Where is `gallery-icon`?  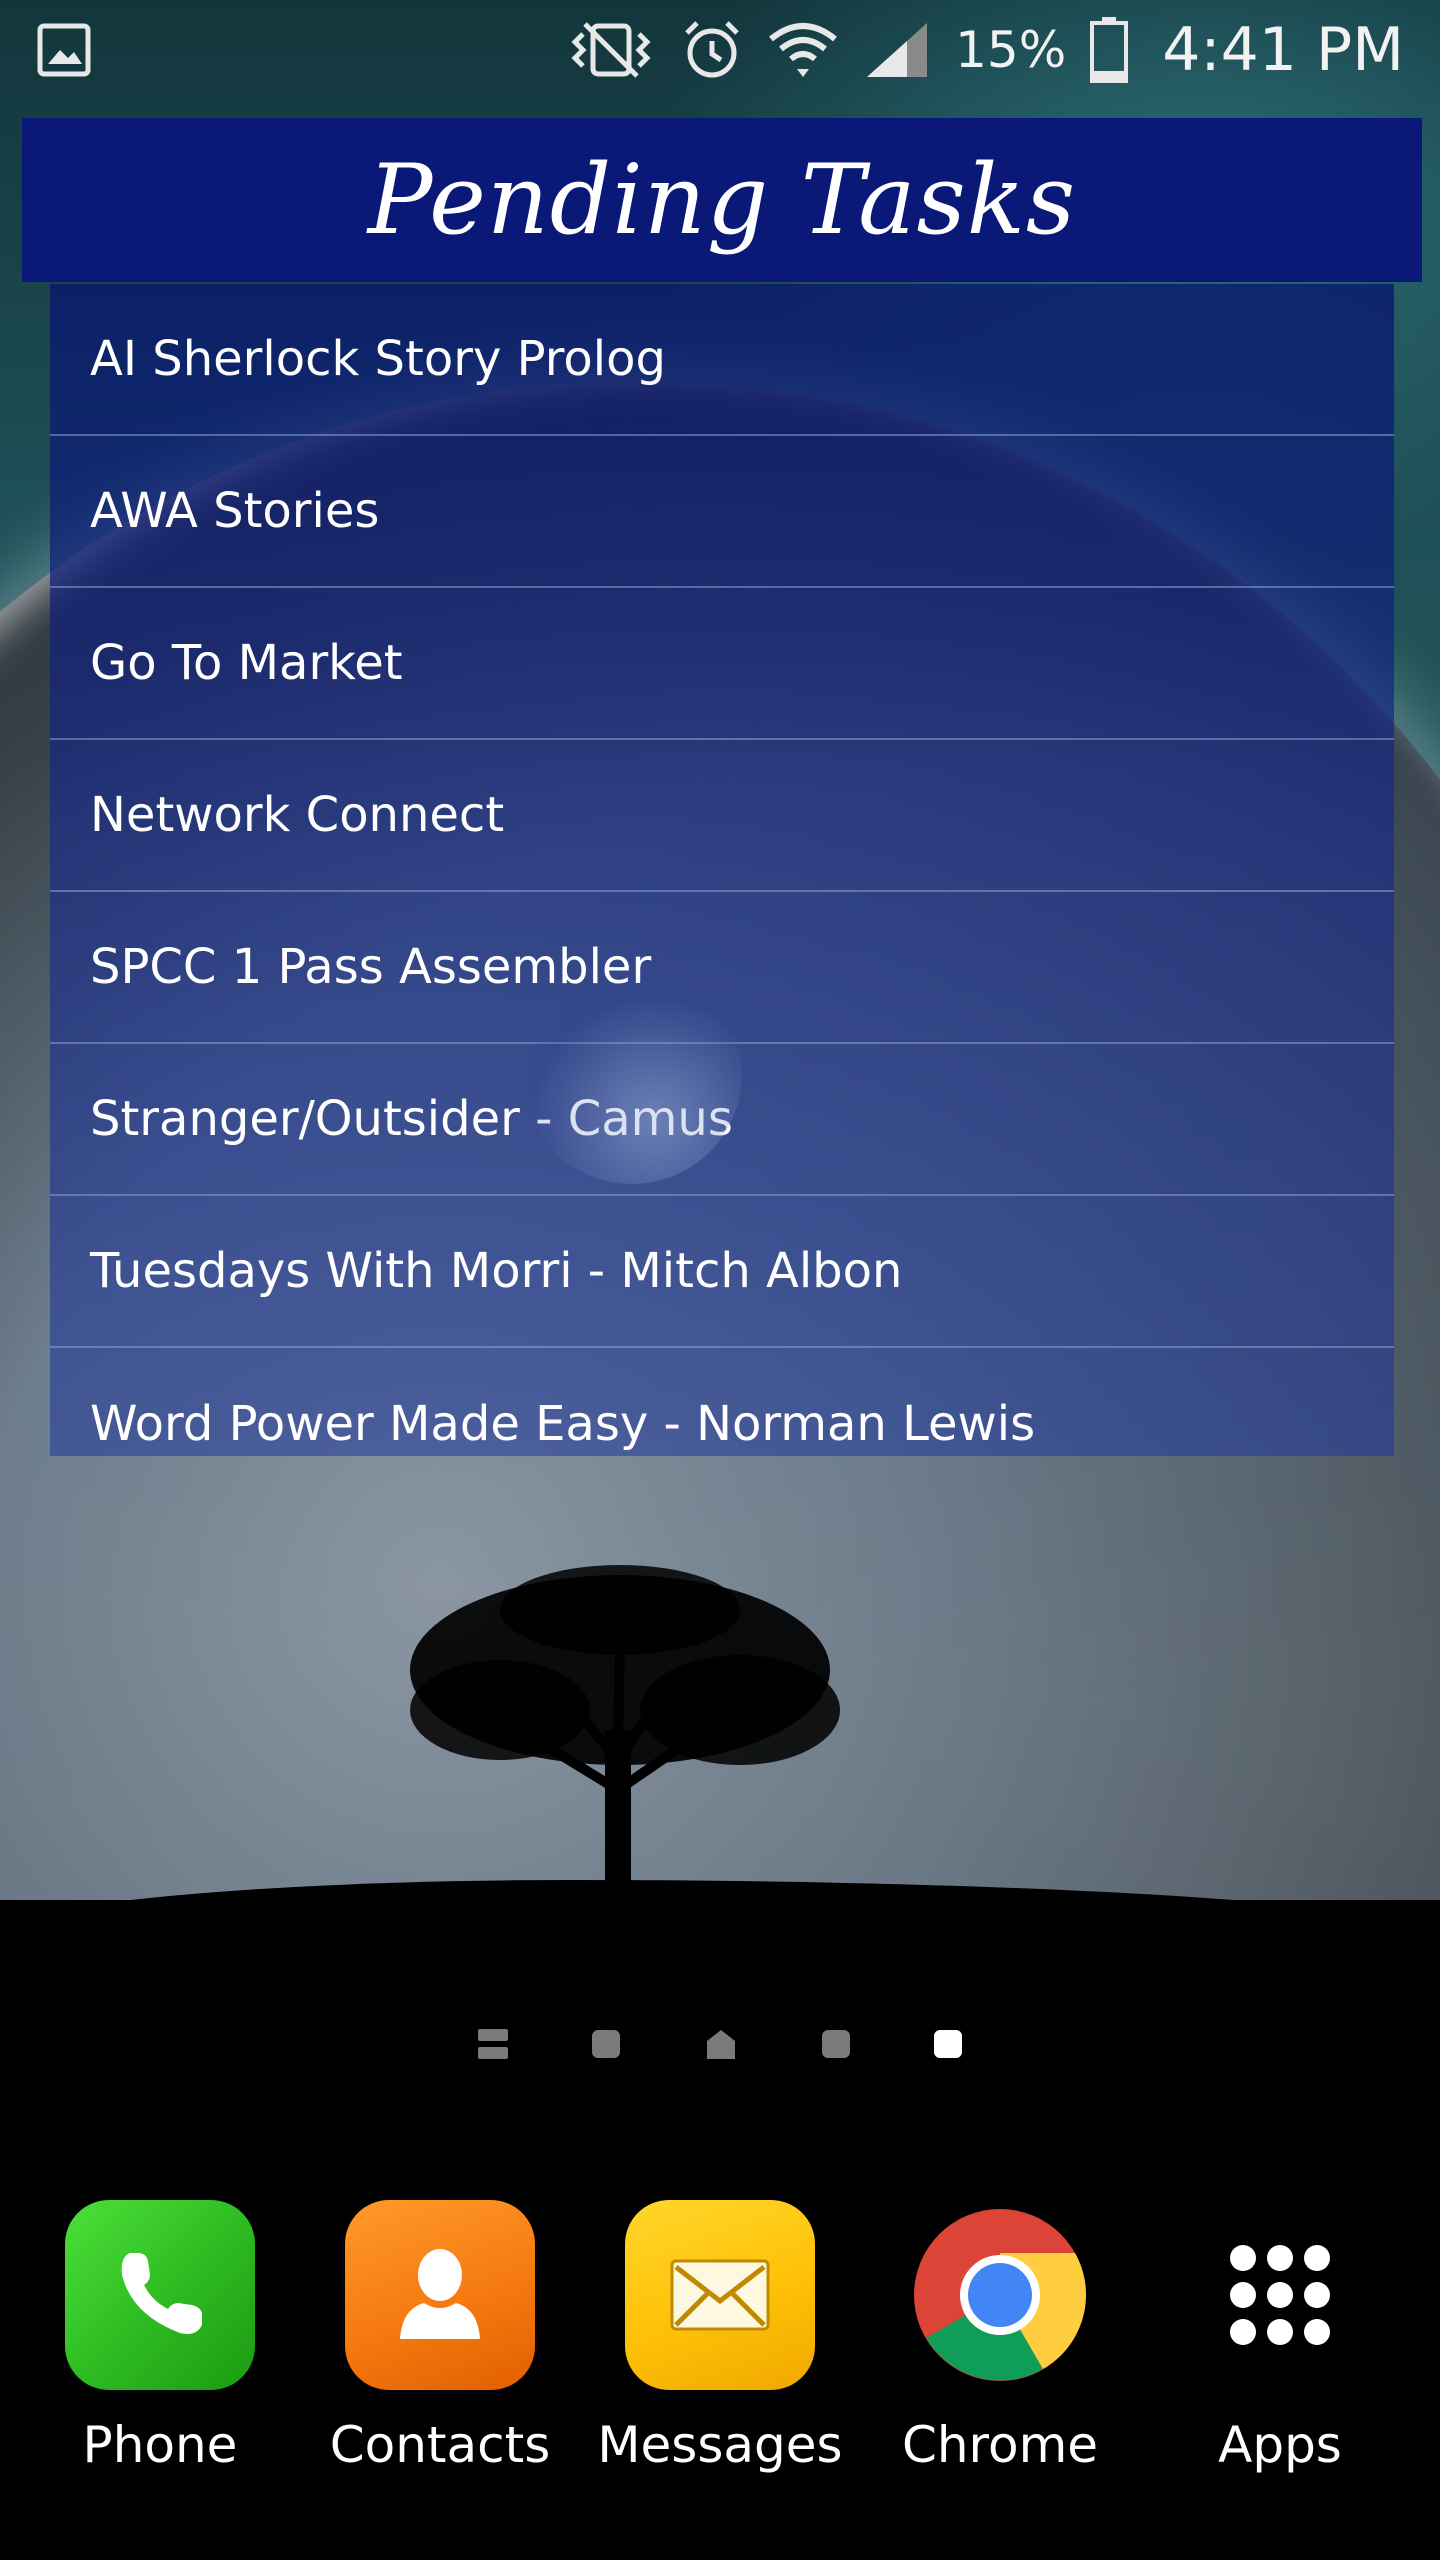
gallery-icon is located at coordinates (64, 50).